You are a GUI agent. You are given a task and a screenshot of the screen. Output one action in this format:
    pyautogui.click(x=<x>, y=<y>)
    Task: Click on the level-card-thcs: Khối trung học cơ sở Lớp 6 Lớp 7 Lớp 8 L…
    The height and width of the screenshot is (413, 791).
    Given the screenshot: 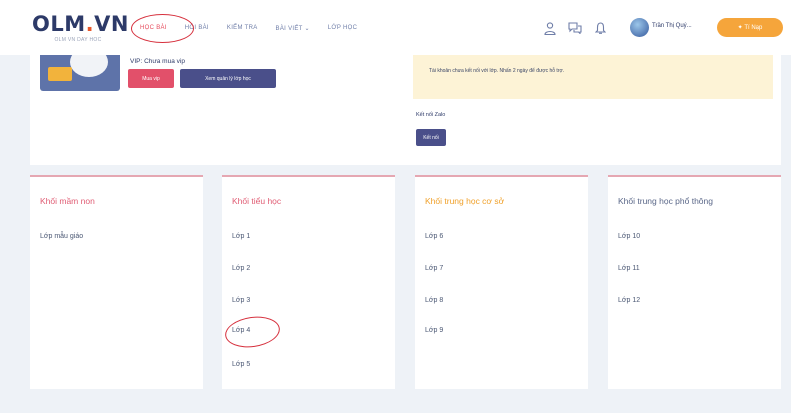 What is the action you would take?
    pyautogui.click(x=501, y=282)
    